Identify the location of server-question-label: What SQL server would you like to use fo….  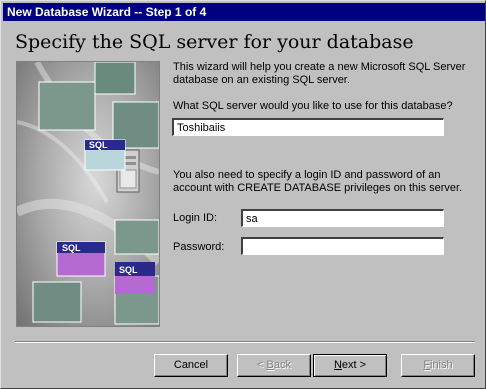
(313, 106).